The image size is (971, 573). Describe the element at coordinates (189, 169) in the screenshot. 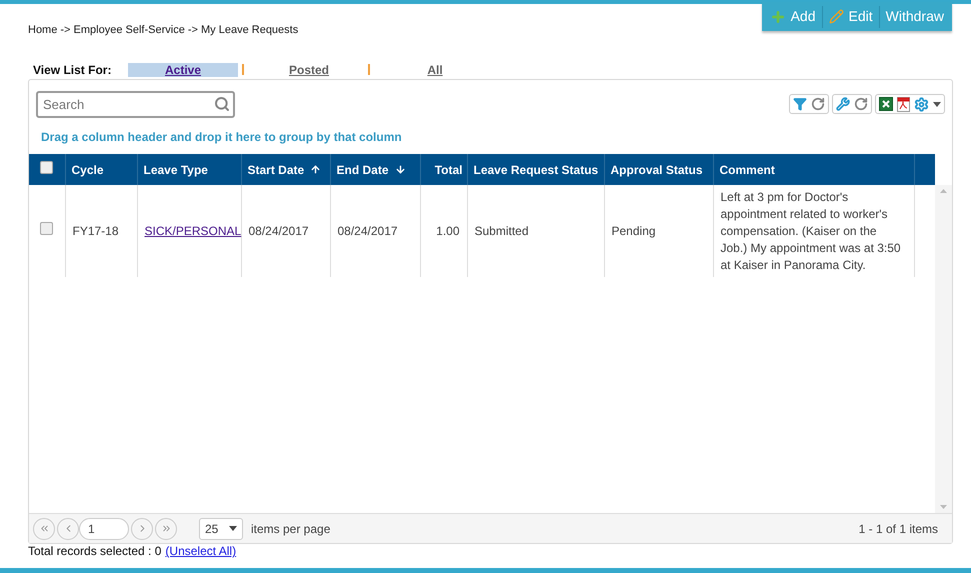

I see `column-header: Leave Type` at that location.